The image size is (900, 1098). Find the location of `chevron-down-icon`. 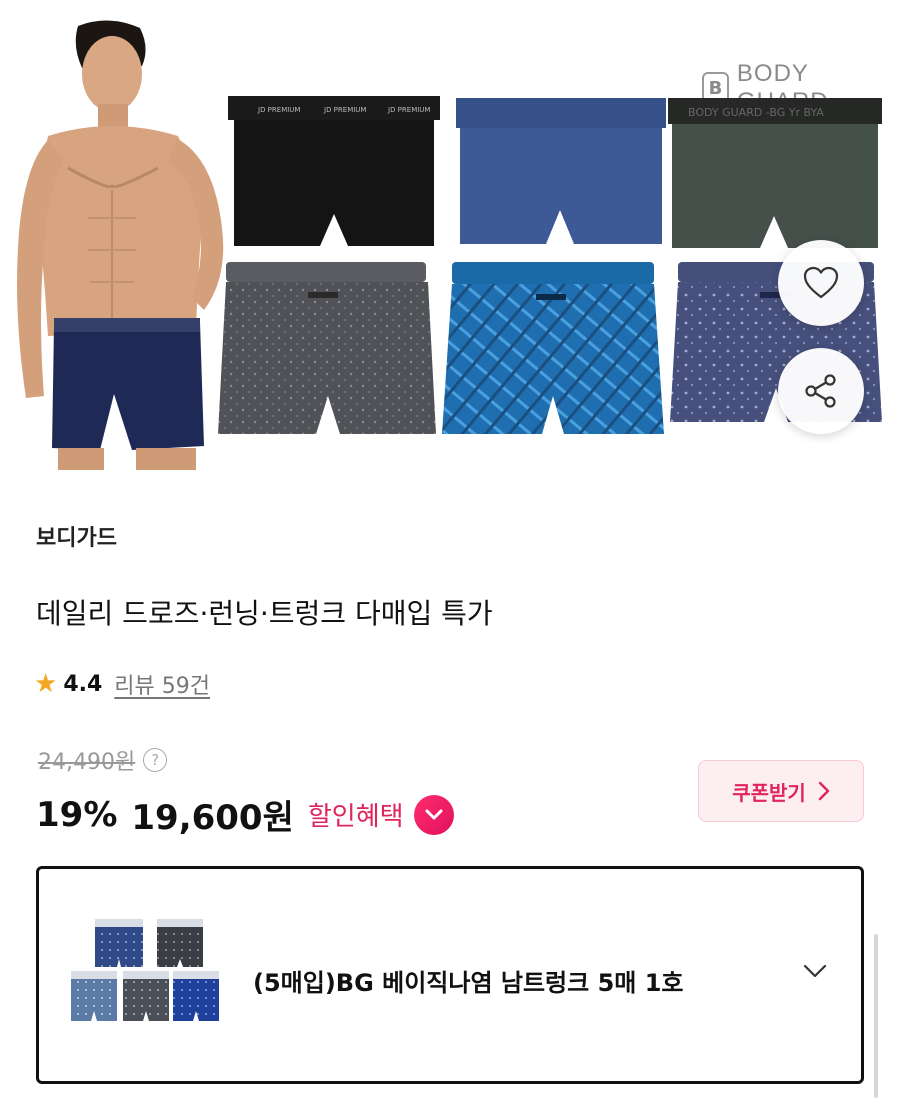

chevron-down-icon is located at coordinates (815, 971).